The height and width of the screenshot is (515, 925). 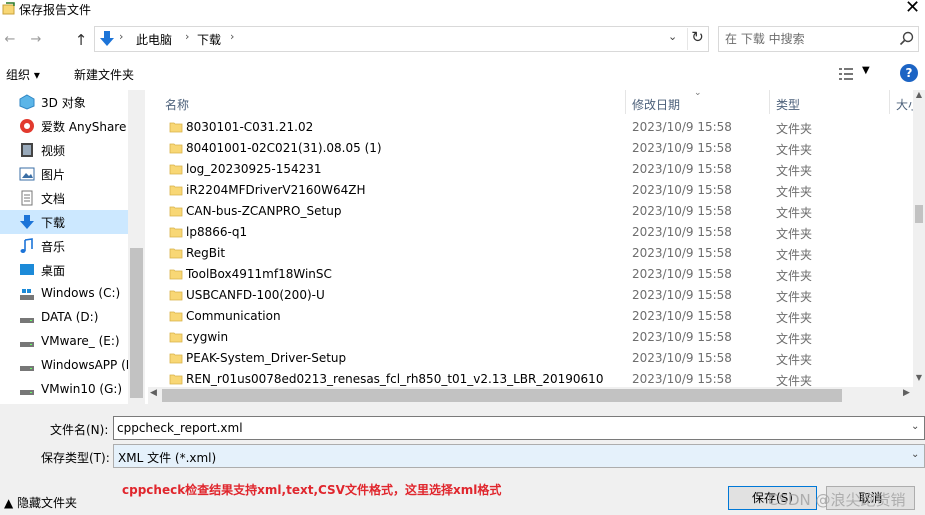 I want to click on search-box, so click(x=818, y=39).